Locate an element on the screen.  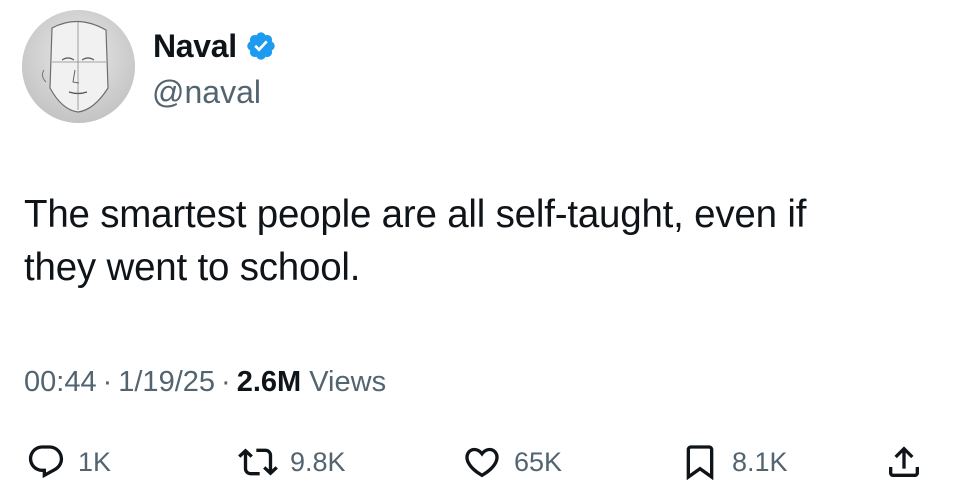
action-bar: 1K 9.8K 65K 8.1K is located at coordinates (479, 462).